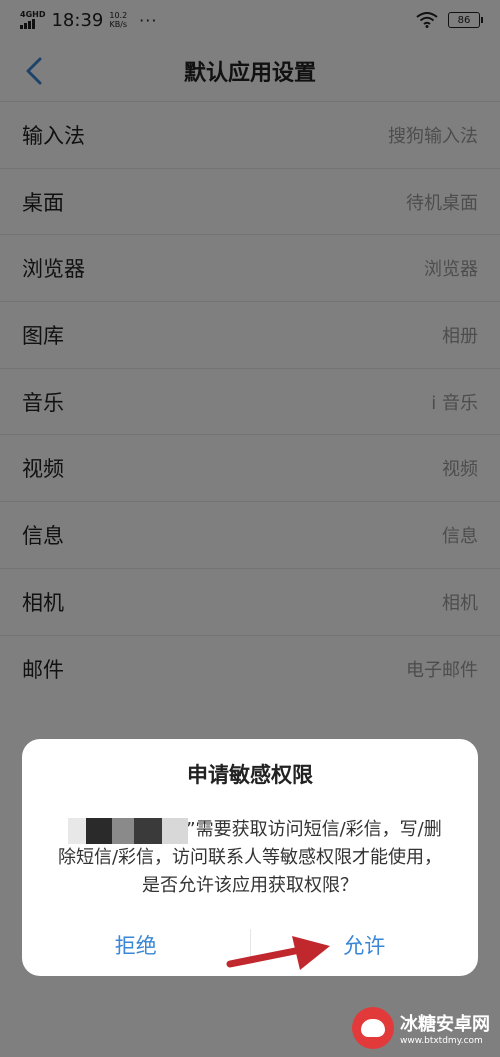  Describe the element at coordinates (136, 945) in the screenshot. I see `deny-button: 拒绝` at that location.